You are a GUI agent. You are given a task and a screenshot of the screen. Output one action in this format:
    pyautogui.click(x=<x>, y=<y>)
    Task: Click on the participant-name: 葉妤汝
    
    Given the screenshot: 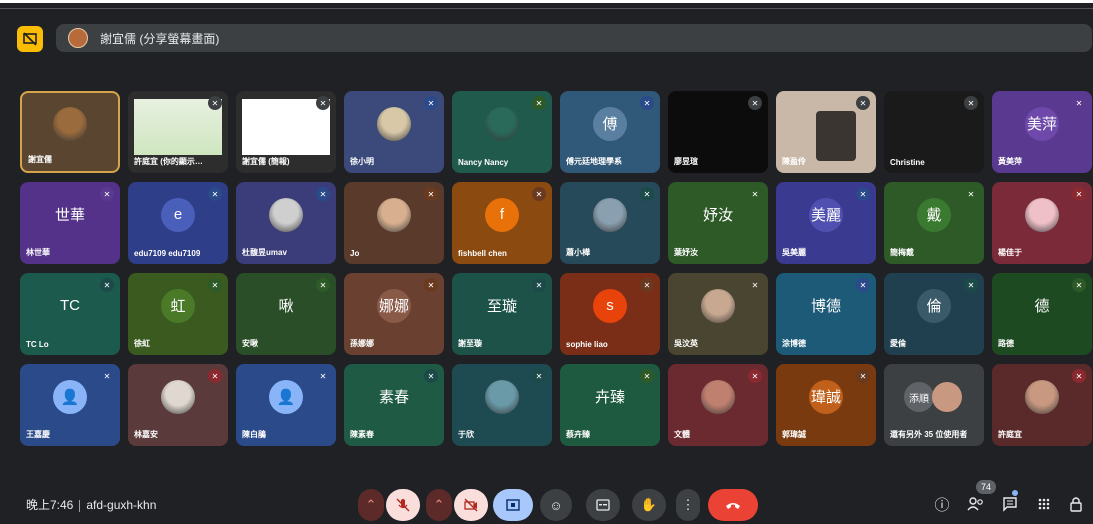 What is the action you would take?
    pyautogui.click(x=686, y=252)
    